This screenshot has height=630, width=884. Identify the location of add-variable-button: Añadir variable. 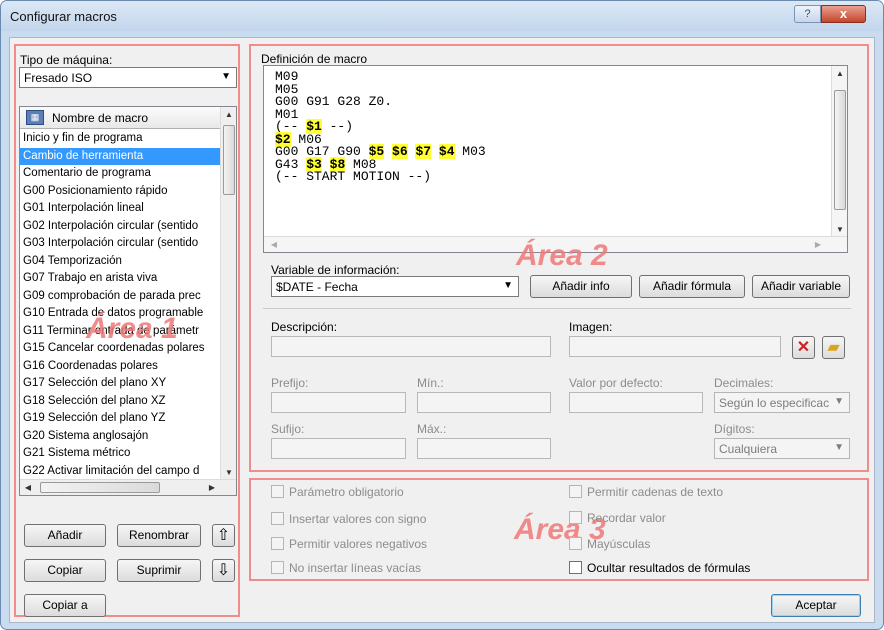
(801, 286).